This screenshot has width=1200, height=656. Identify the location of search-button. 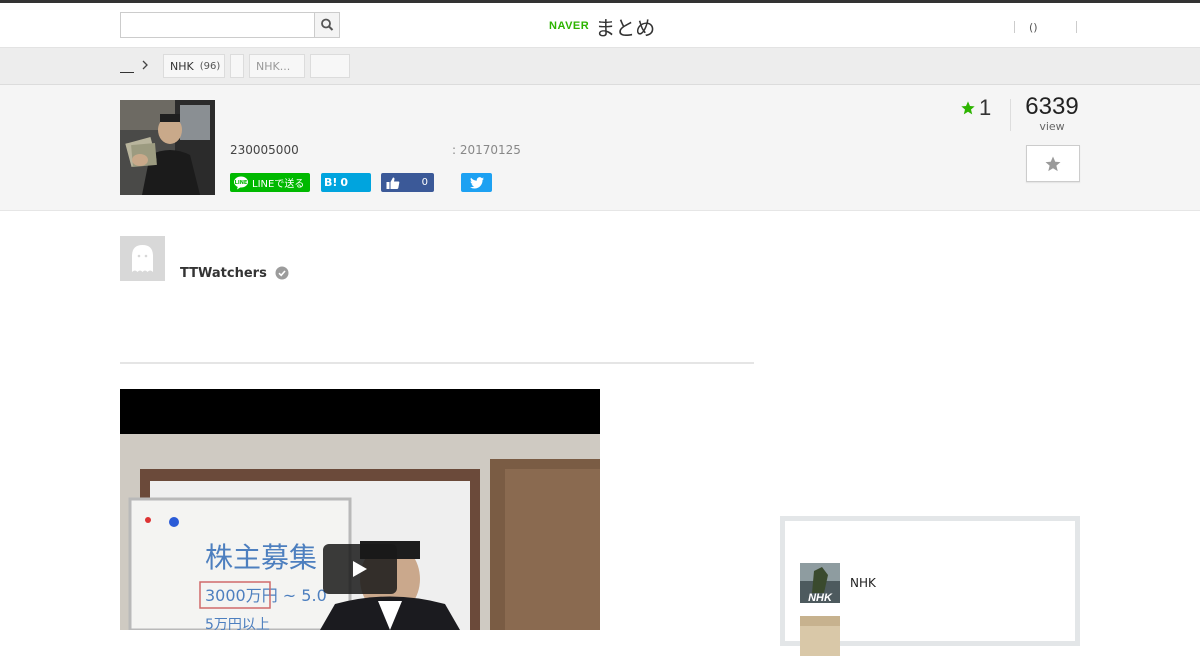
(326, 25).